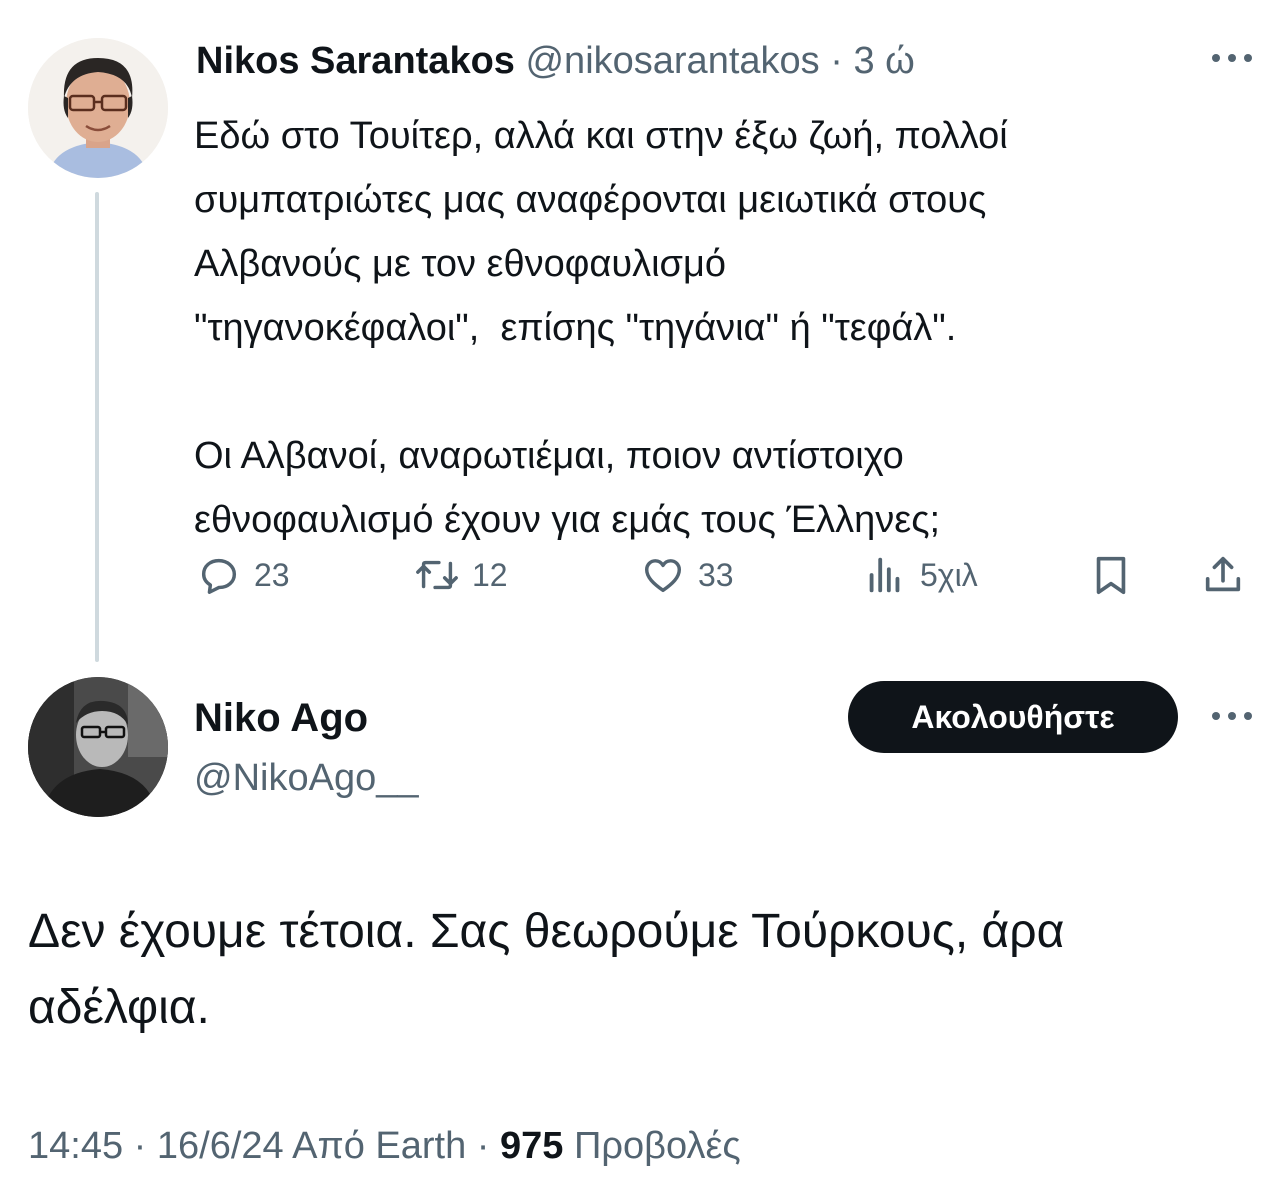 The height and width of the screenshot is (1194, 1284). Describe the element at coordinates (672, 61) in the screenshot. I see `tweet1-handle: @nikosarantakos` at that location.